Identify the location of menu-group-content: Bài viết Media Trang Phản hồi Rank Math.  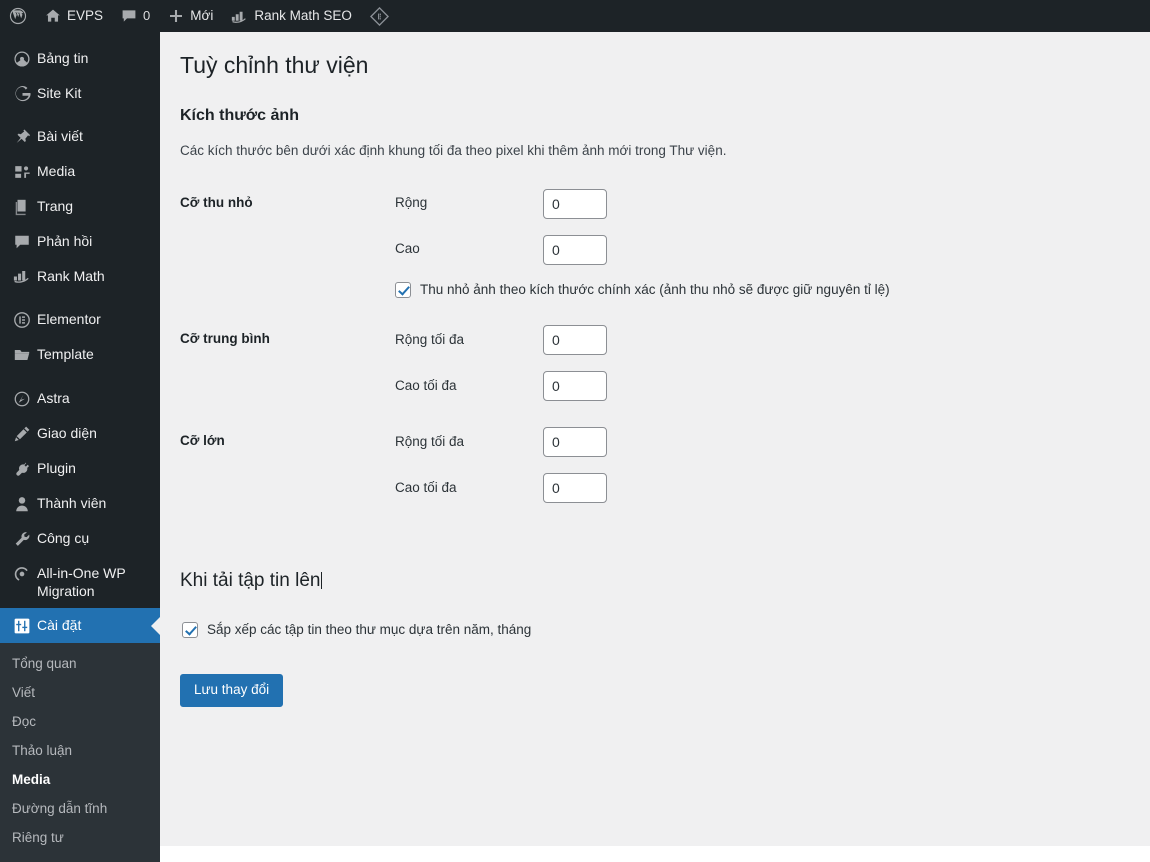
(80, 206).